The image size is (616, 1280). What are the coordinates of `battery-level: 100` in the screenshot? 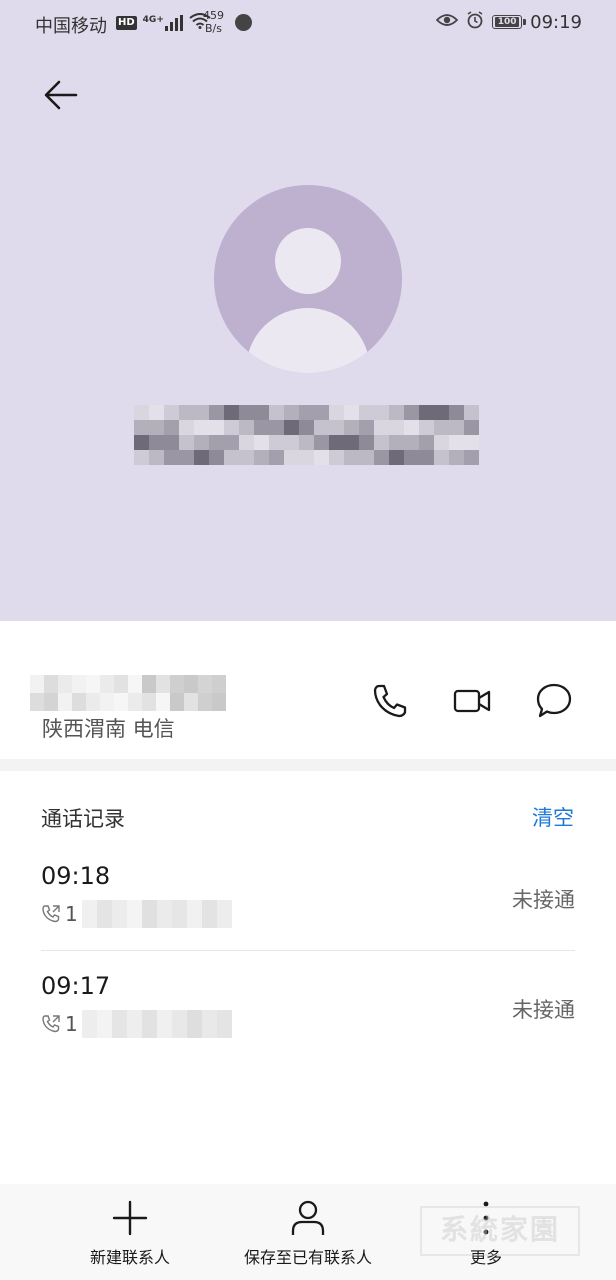 It's located at (507, 22).